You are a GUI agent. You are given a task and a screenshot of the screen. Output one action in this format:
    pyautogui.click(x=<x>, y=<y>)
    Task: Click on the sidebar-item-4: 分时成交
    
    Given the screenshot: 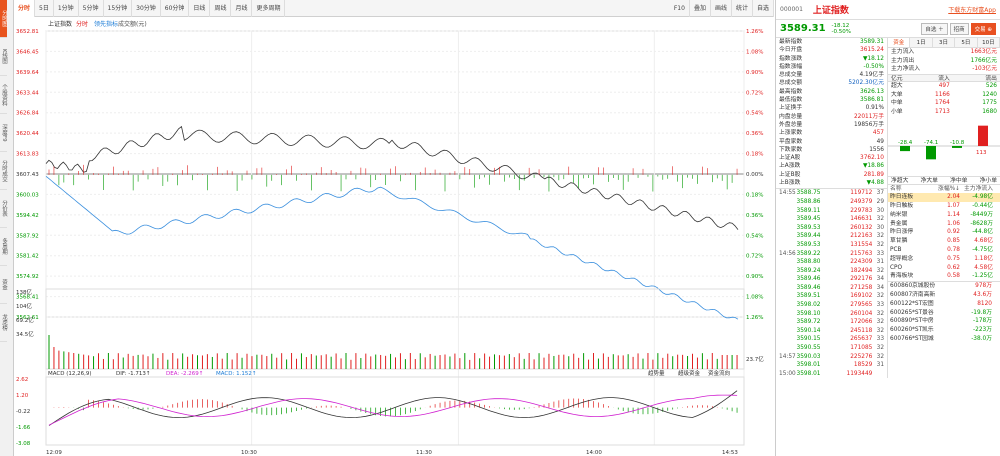 What is the action you would take?
    pyautogui.click(x=3, y=171)
    